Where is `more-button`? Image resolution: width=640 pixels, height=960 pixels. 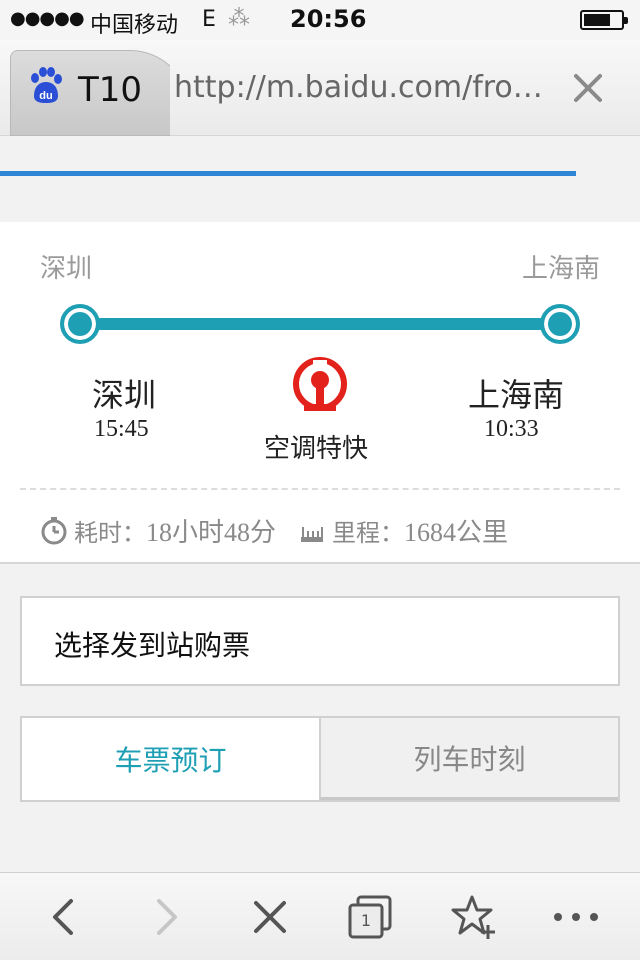 more-button is located at coordinates (576, 917).